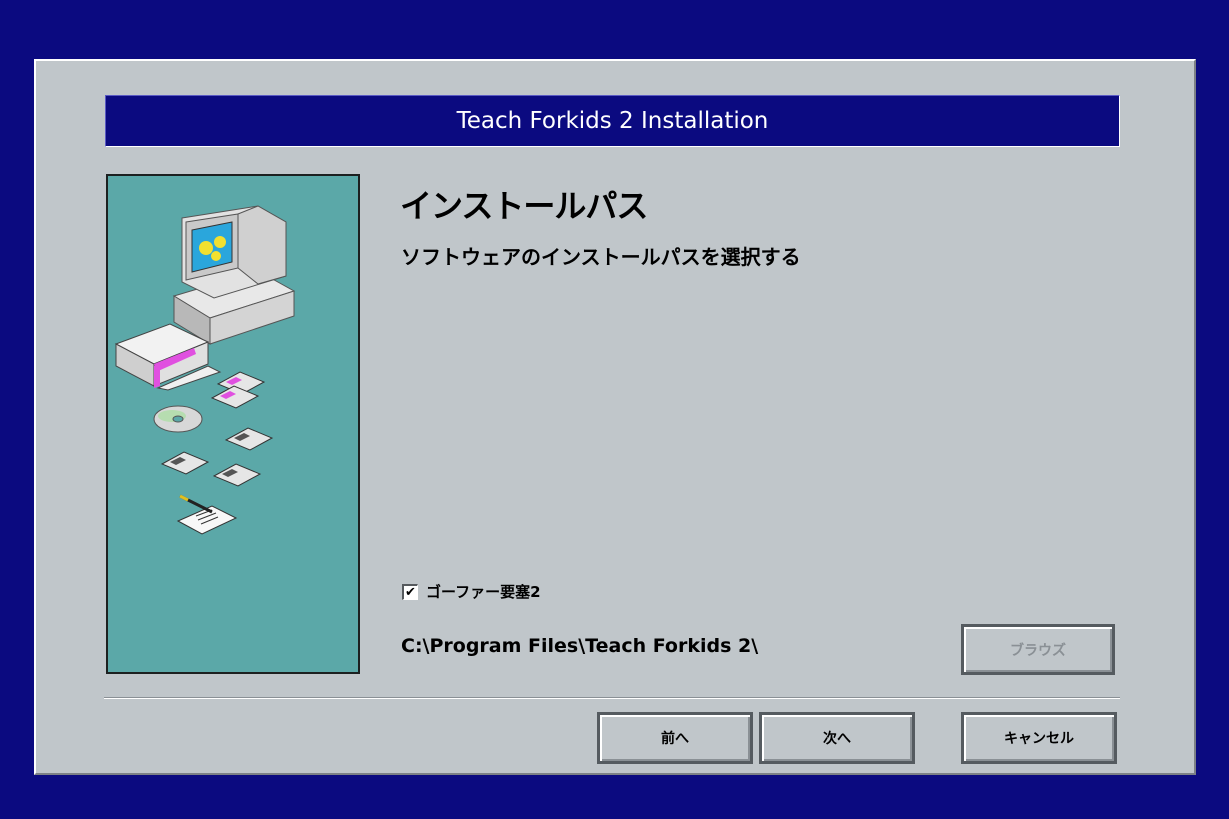  I want to click on browse-button-label: ブラウズ, so click(1038, 650).